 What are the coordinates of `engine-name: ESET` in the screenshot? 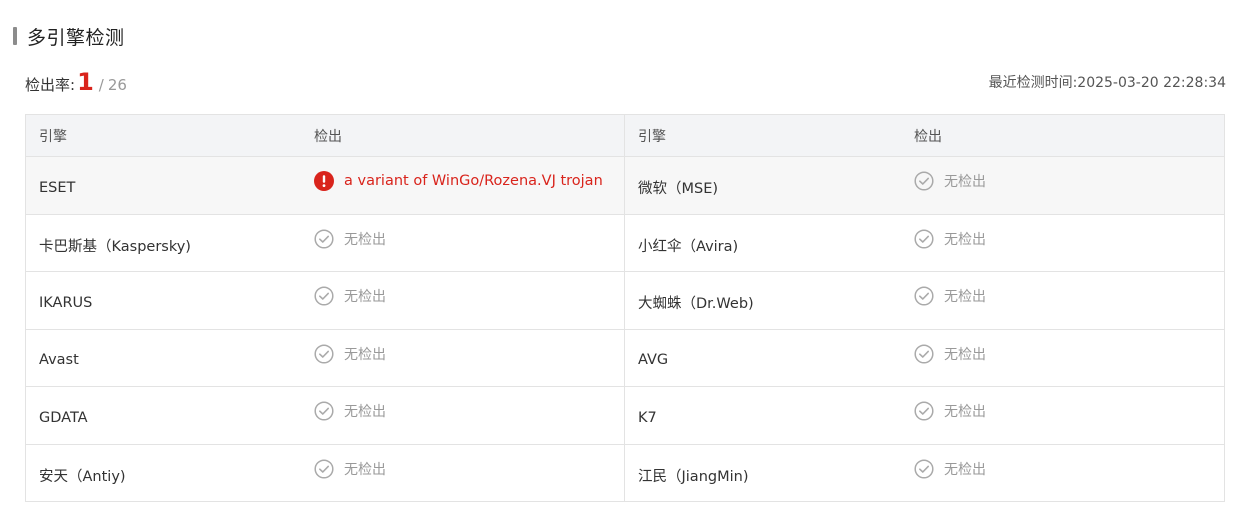 It's located at (57, 187).